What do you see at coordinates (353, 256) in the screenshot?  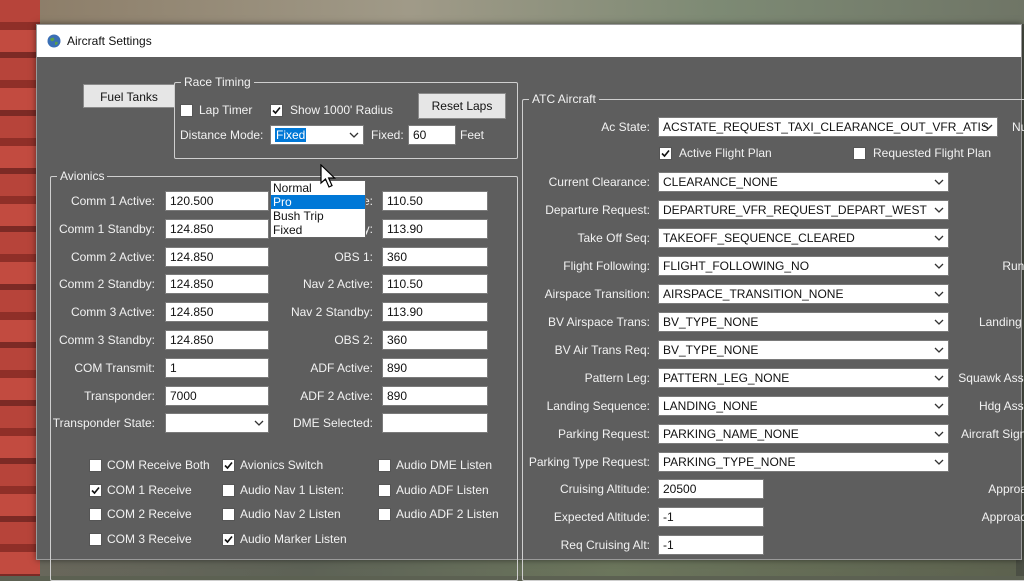 I see `avionics-field-label: OBS 1:` at bounding box center [353, 256].